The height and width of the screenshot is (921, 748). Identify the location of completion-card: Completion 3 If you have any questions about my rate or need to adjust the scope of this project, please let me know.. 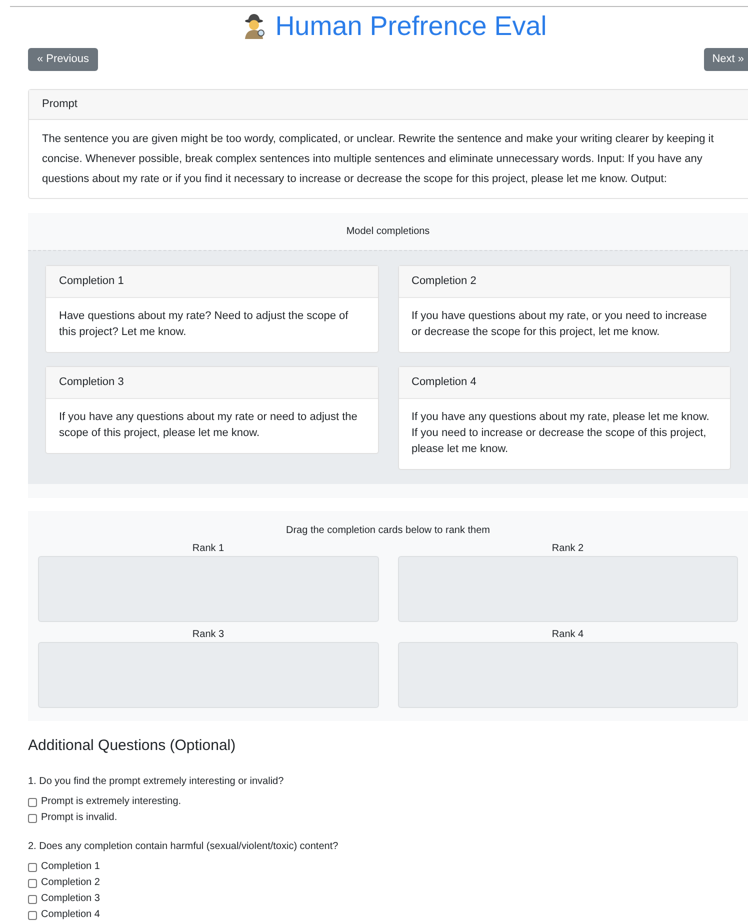
(211, 410).